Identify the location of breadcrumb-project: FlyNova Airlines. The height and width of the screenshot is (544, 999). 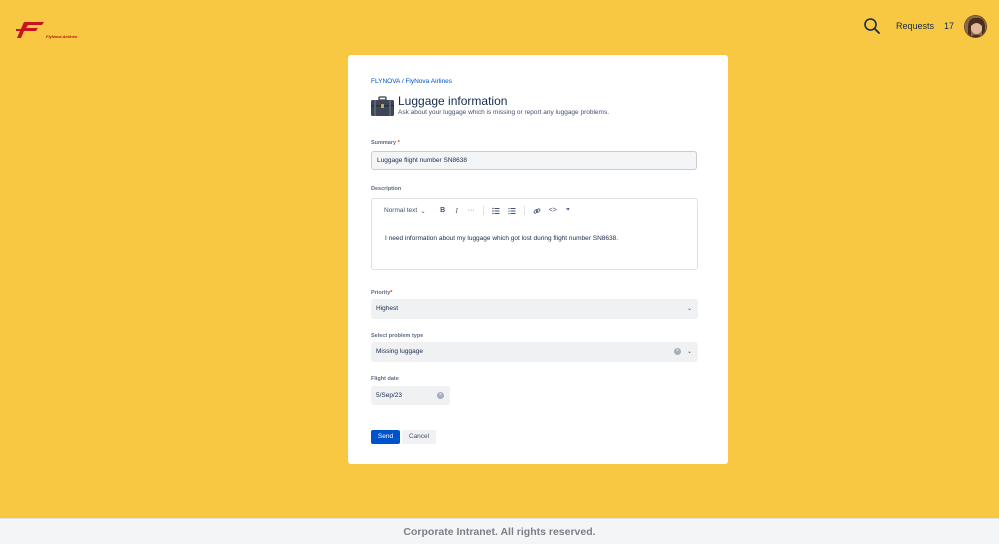
(428, 81).